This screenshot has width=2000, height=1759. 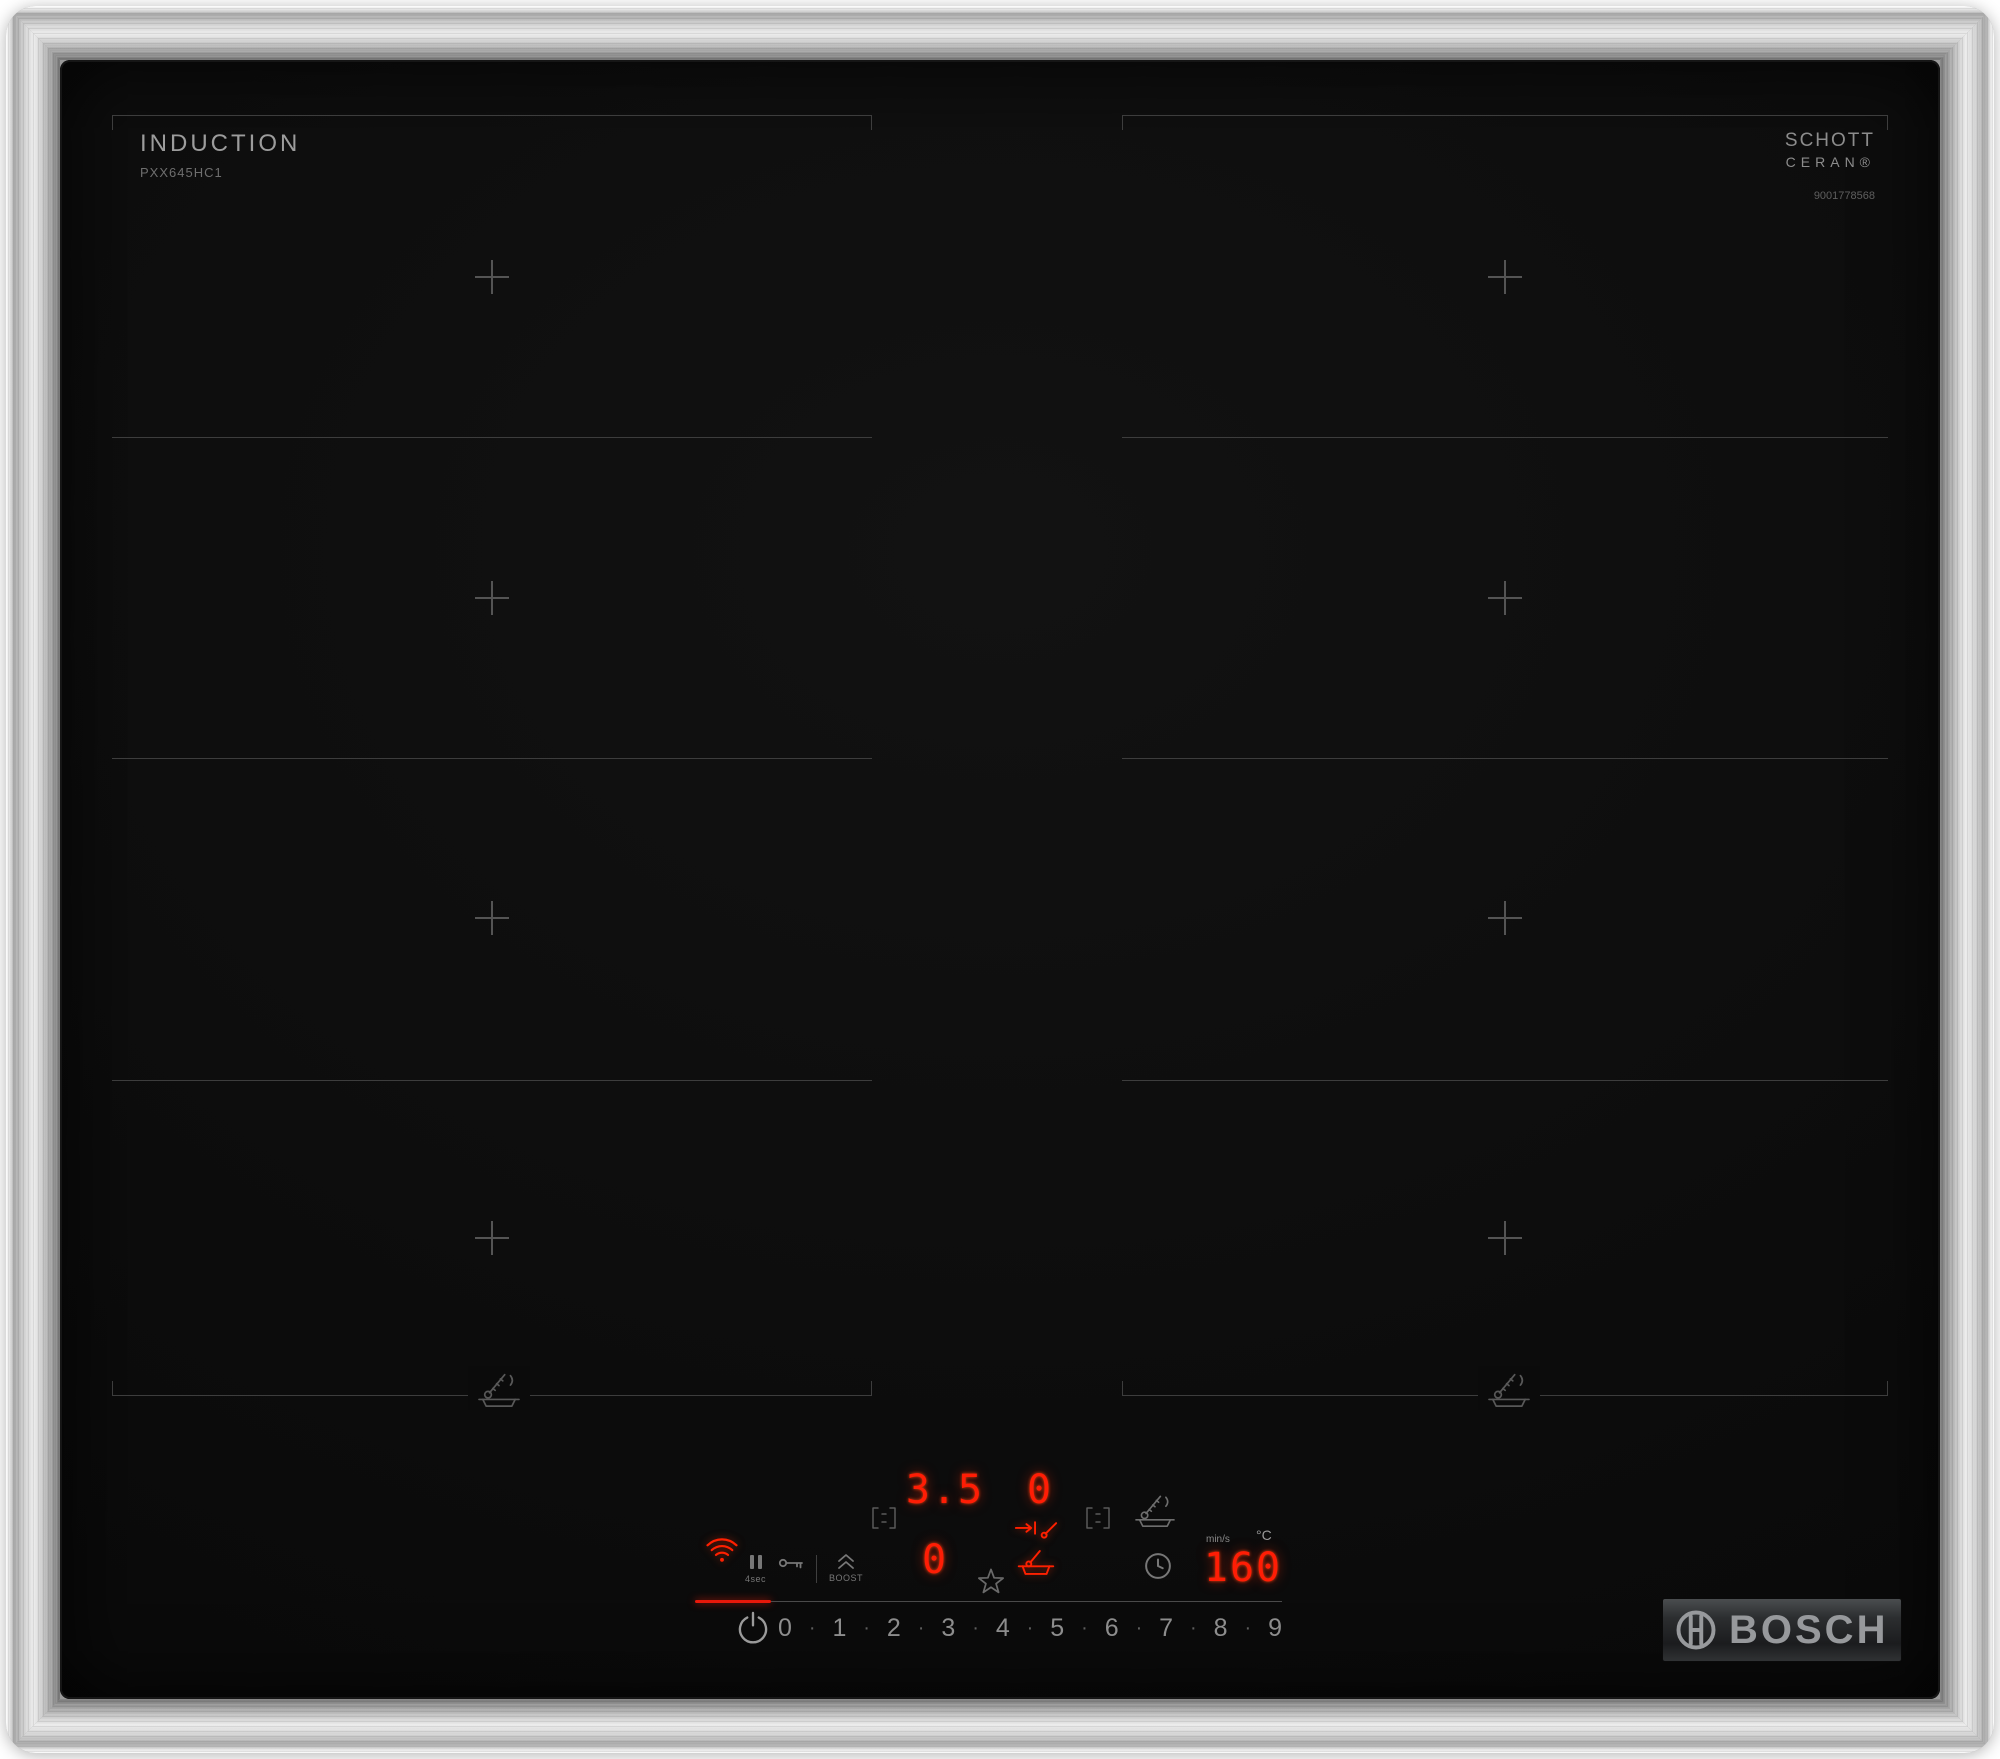 What do you see at coordinates (1221, 1628) in the screenshot?
I see `slider-digit-8: 8` at bounding box center [1221, 1628].